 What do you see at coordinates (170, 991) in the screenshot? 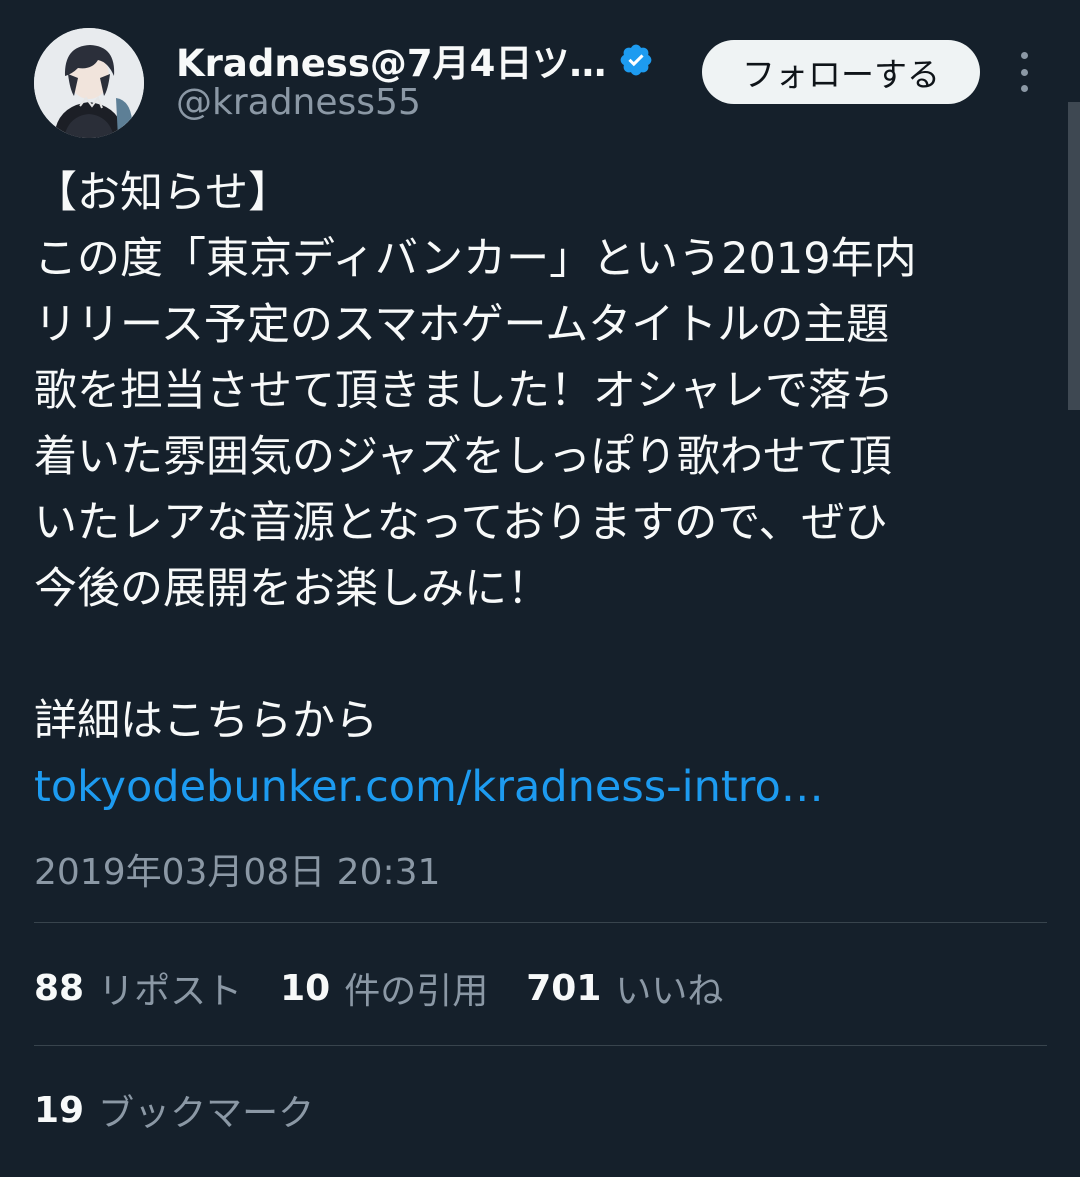
I see `reposts-label: リポスト` at bounding box center [170, 991].